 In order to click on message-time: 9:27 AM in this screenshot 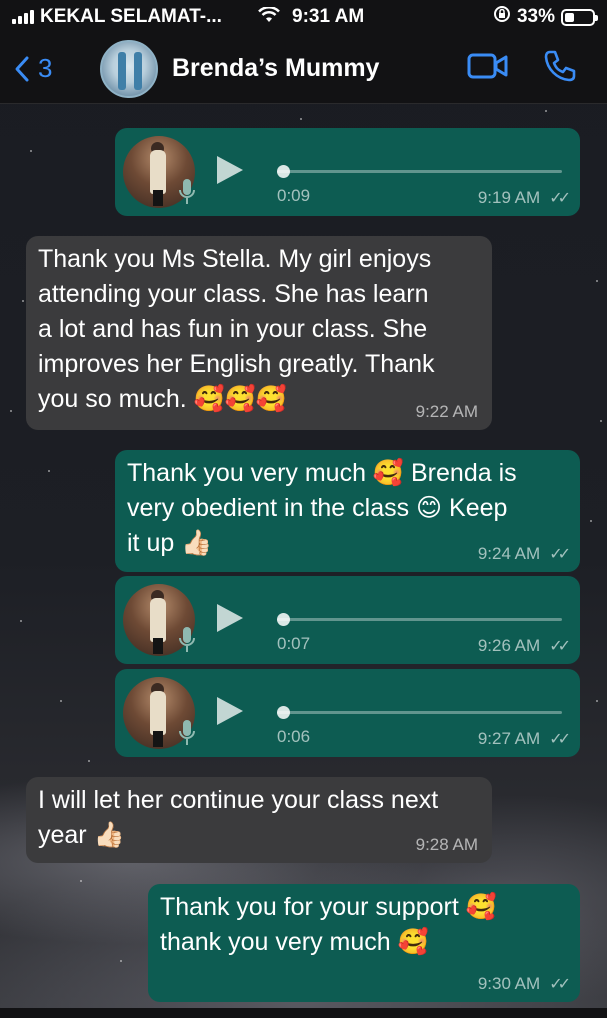, I will do `click(509, 738)`.